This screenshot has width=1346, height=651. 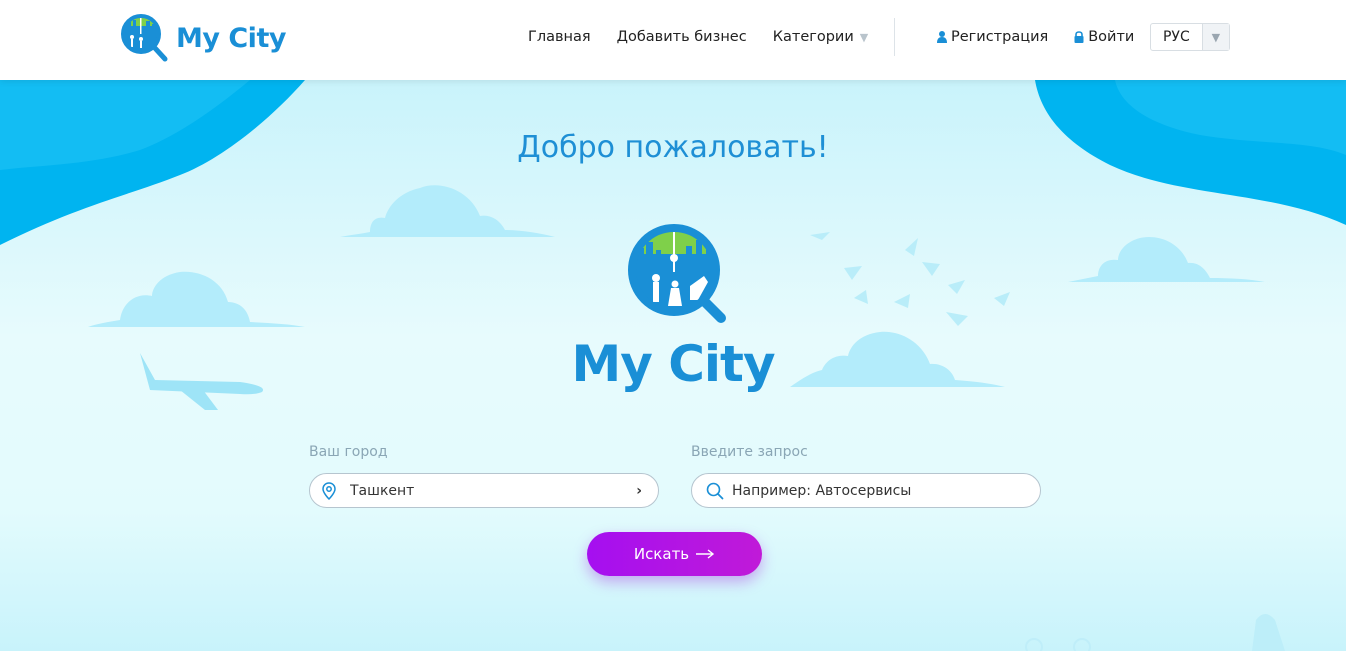 I want to click on hero-logo-title: My City, so click(x=673, y=364).